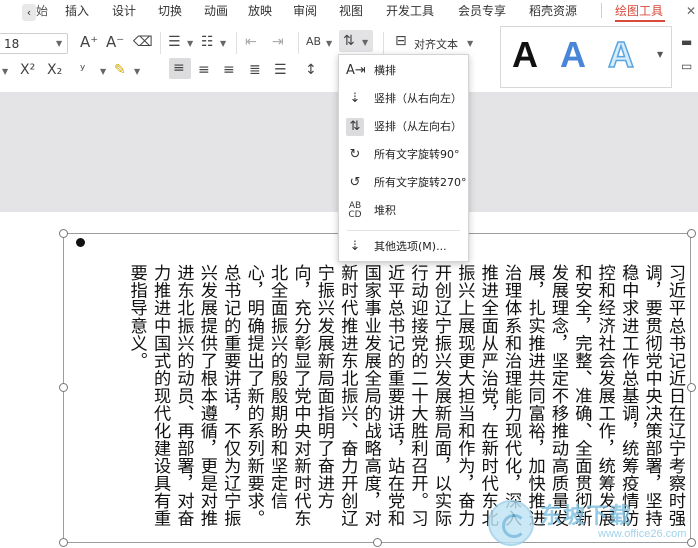 The width and height of the screenshot is (698, 548). I want to click on menu-item-vertical-ltr: ⇅ 竖排（从左向右）, so click(403, 127).